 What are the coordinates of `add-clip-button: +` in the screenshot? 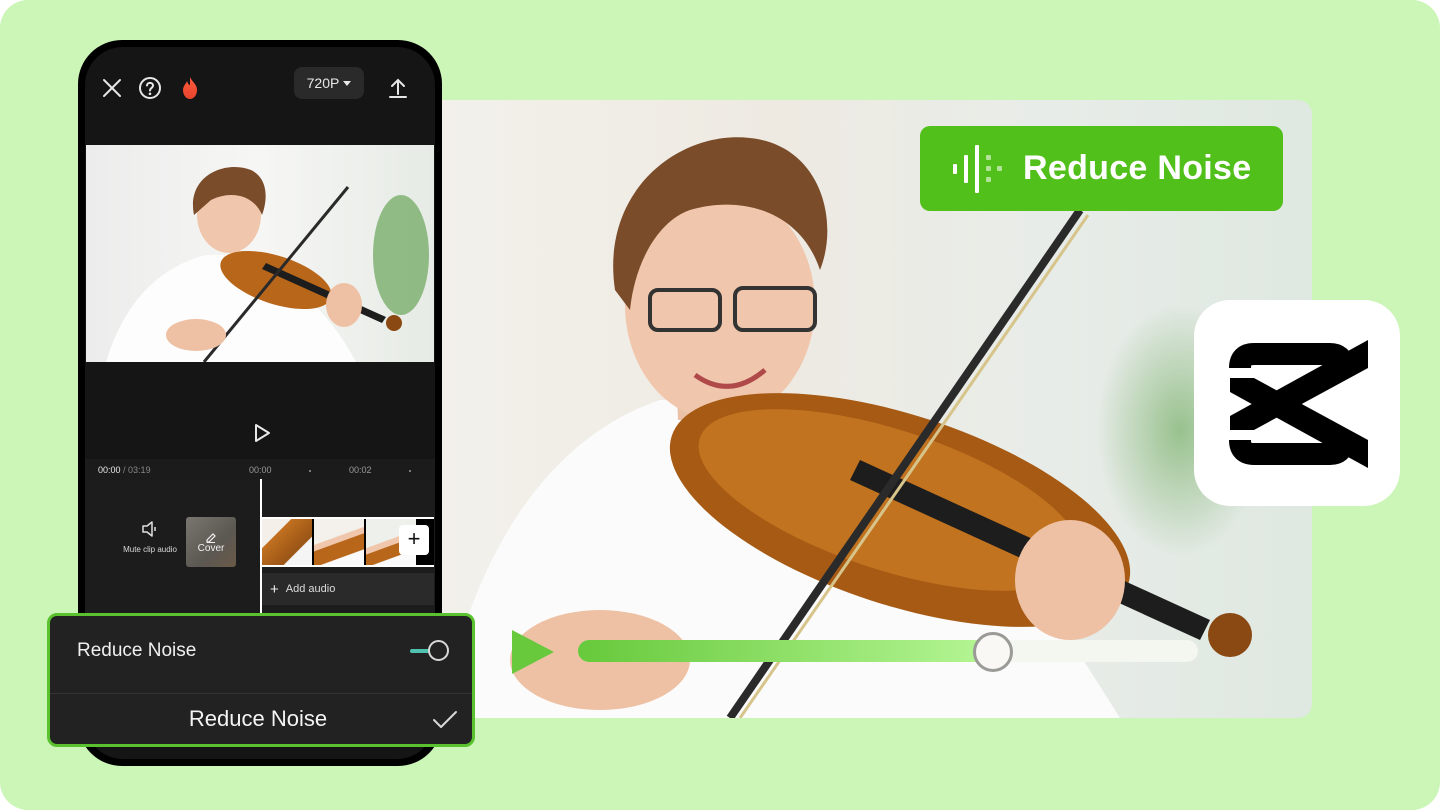 It's located at (414, 540).